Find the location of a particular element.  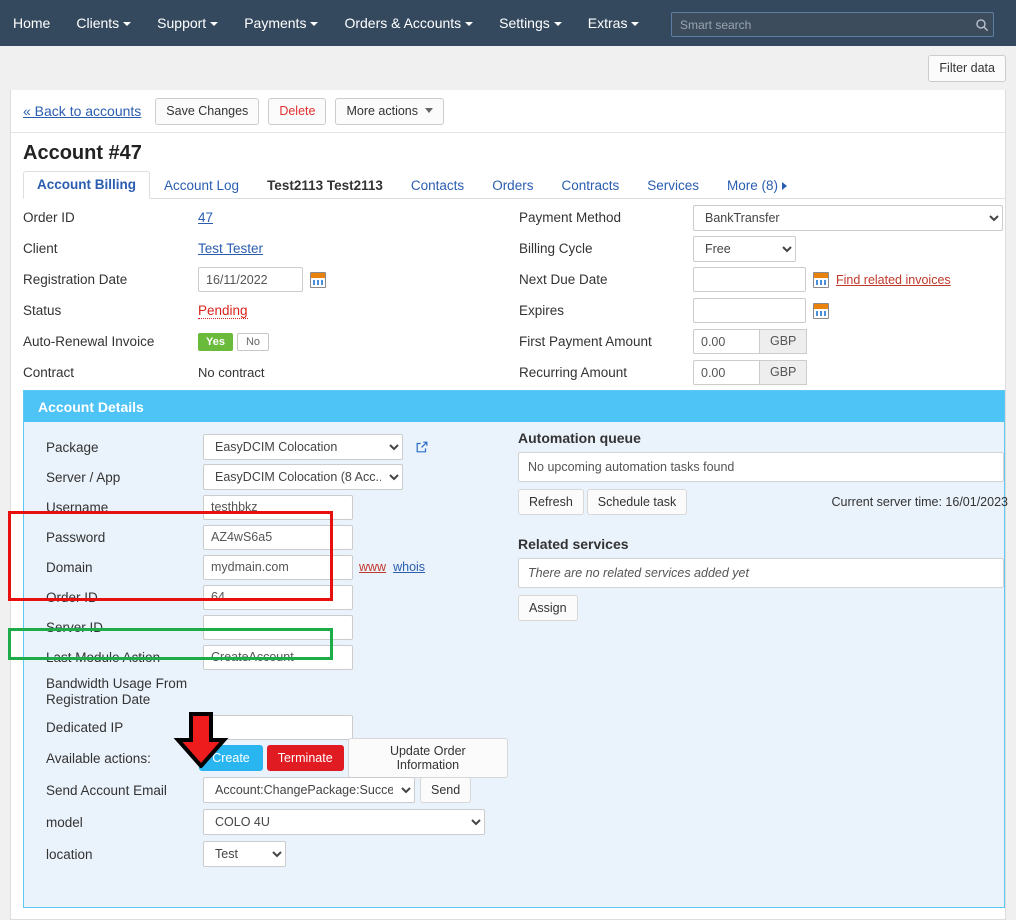

nav-item-support: Support is located at coordinates (187, 23).